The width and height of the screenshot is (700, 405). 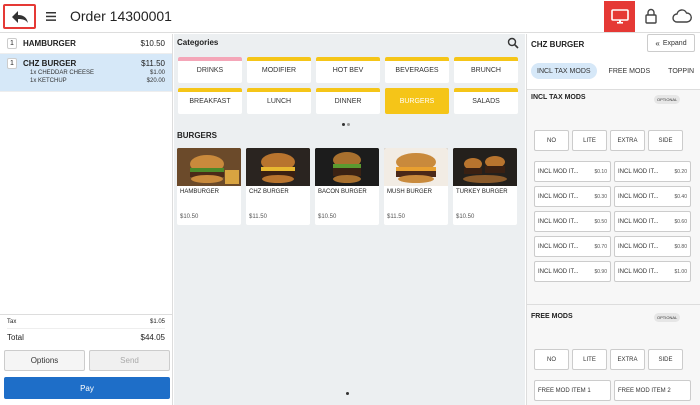 I want to click on modifier-item: FREE MOD ITEM 2, so click(x=652, y=390).